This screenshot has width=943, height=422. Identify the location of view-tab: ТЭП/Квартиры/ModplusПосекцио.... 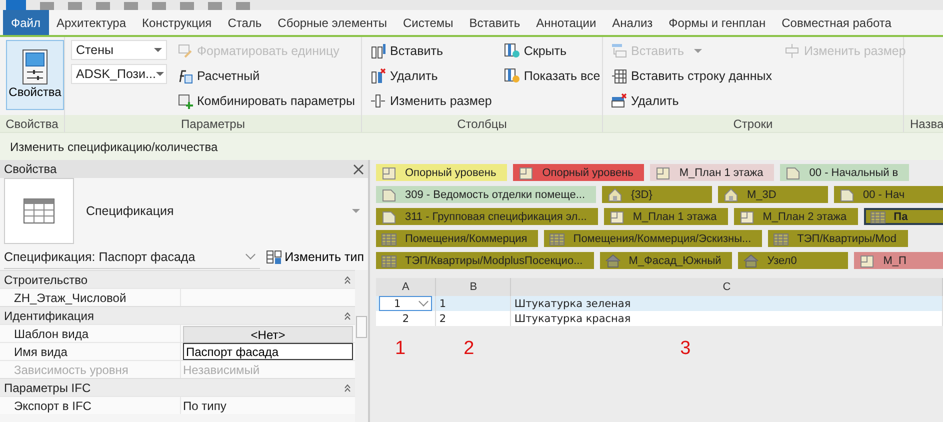
(485, 260).